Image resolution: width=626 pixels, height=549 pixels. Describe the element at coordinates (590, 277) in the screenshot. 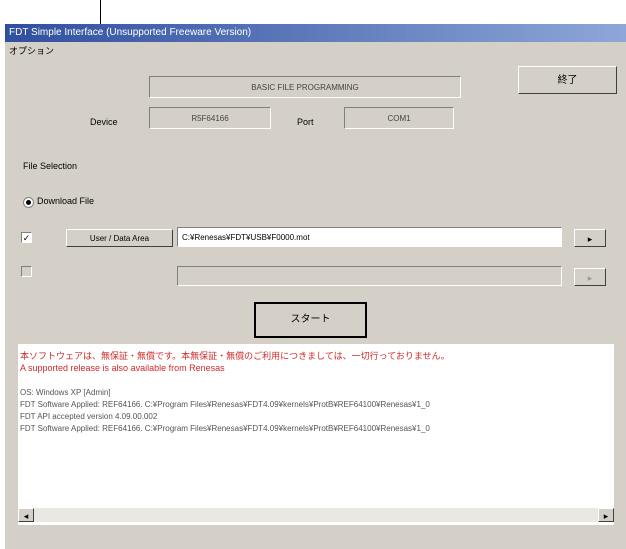

I see `file-browse-button-2: ▸` at that location.